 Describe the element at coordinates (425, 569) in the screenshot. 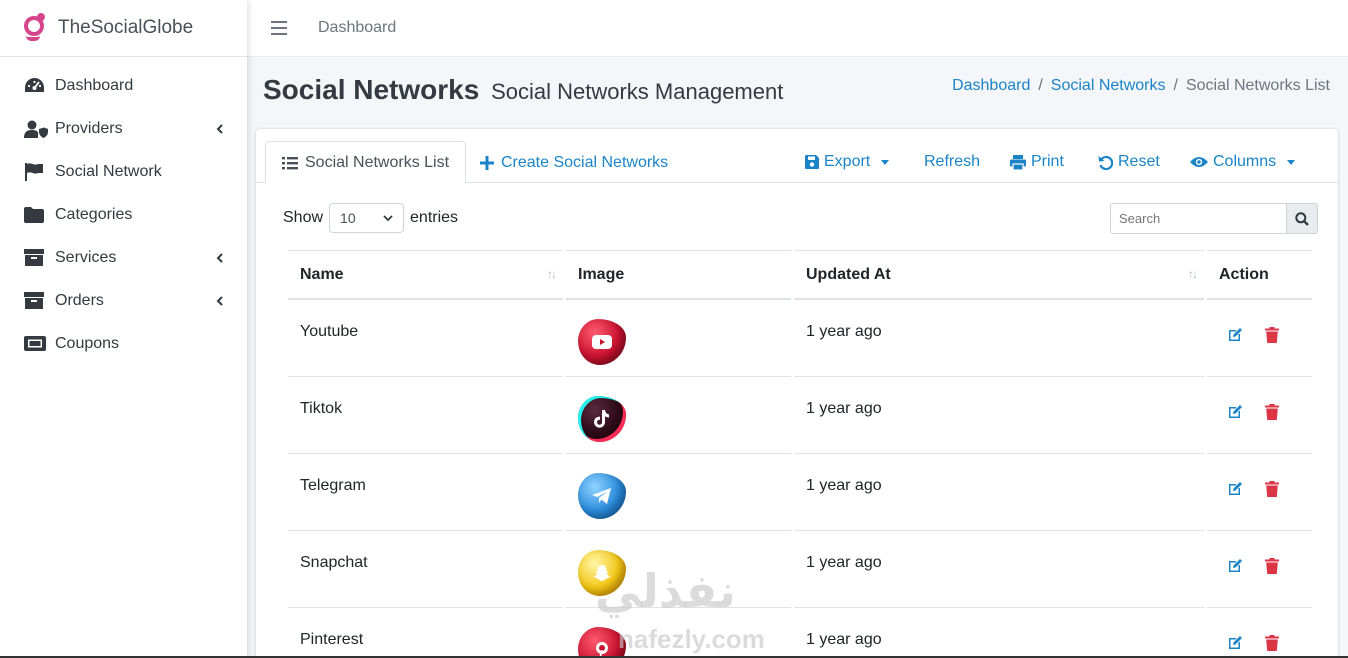

I see `cell-name: Snapchat` at that location.